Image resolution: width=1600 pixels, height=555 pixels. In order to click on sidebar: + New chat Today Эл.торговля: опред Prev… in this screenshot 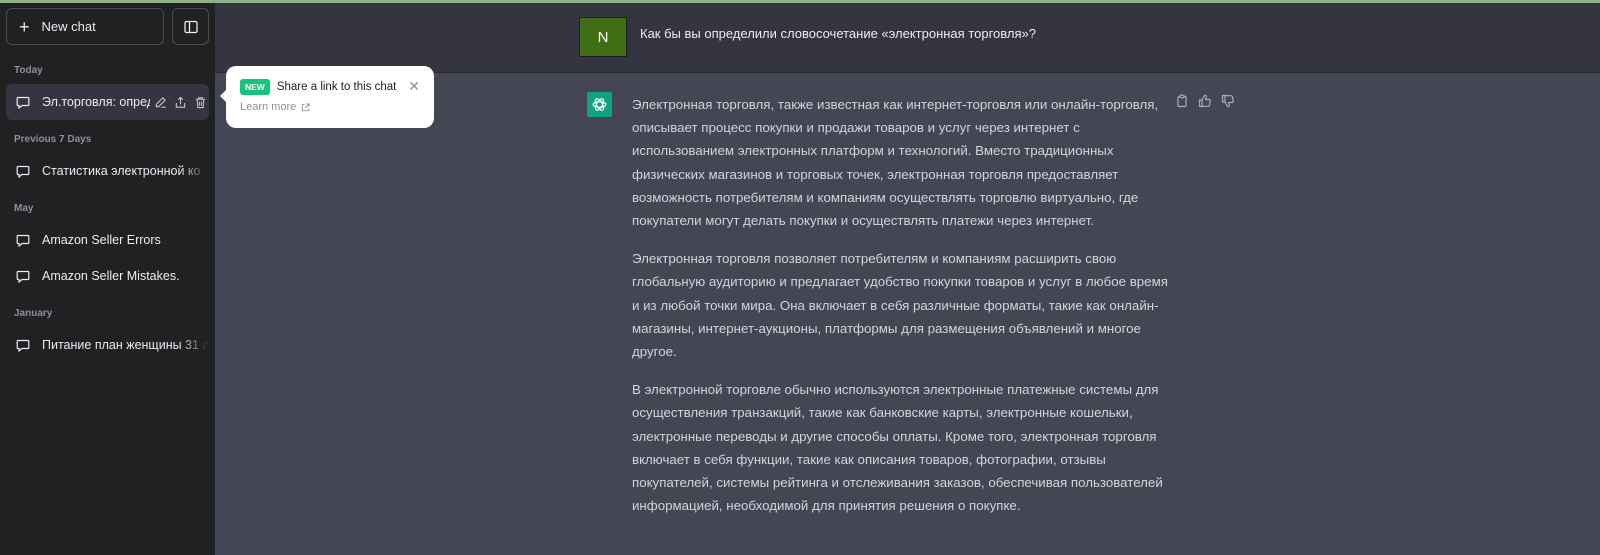, I will do `click(107, 277)`.